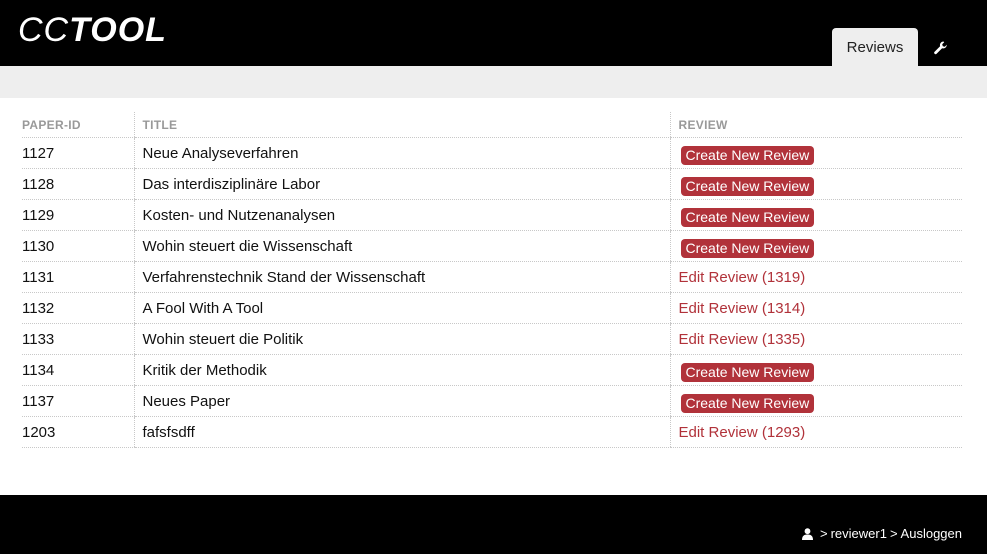  I want to click on paper-title-cell: Neues Paper, so click(401, 401).